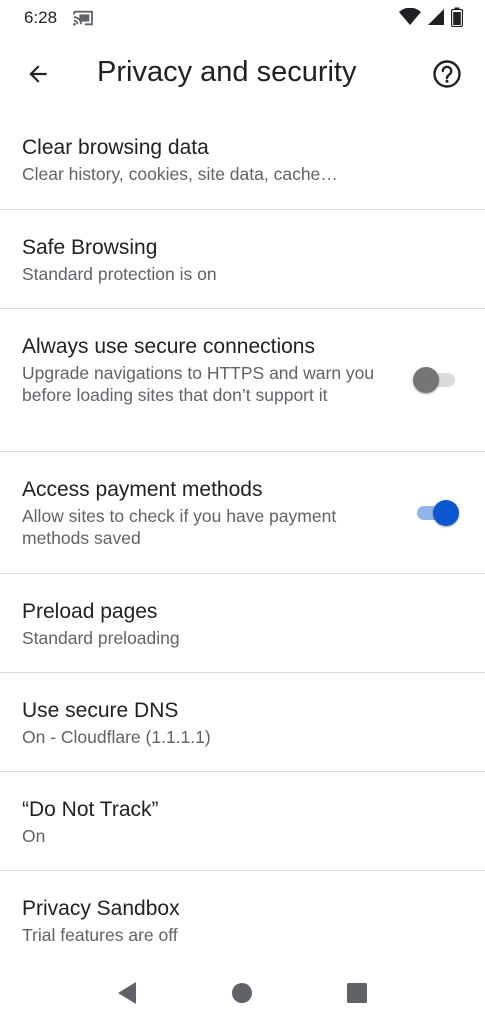  I want to click on help-button, so click(447, 74).